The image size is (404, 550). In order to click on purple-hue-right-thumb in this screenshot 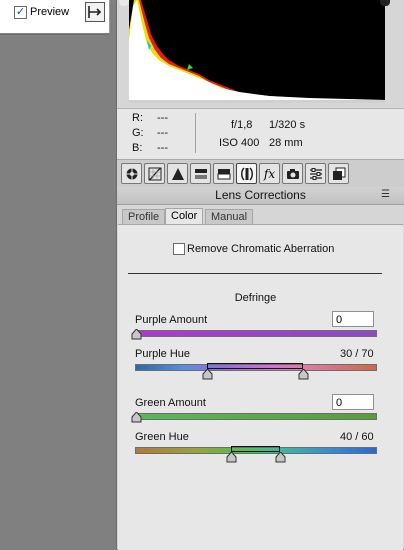, I will do `click(303, 374)`.